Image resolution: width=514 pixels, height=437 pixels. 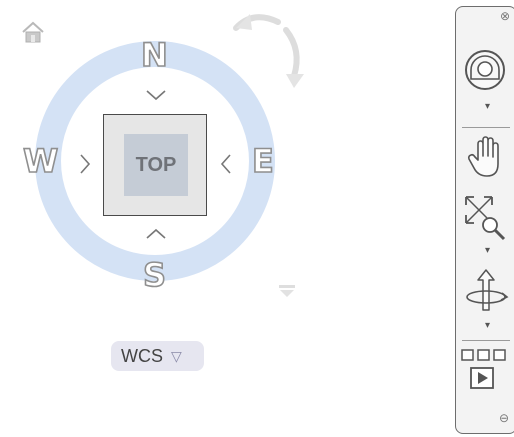 What do you see at coordinates (486, 372) in the screenshot?
I see `showmotion-icon` at bounding box center [486, 372].